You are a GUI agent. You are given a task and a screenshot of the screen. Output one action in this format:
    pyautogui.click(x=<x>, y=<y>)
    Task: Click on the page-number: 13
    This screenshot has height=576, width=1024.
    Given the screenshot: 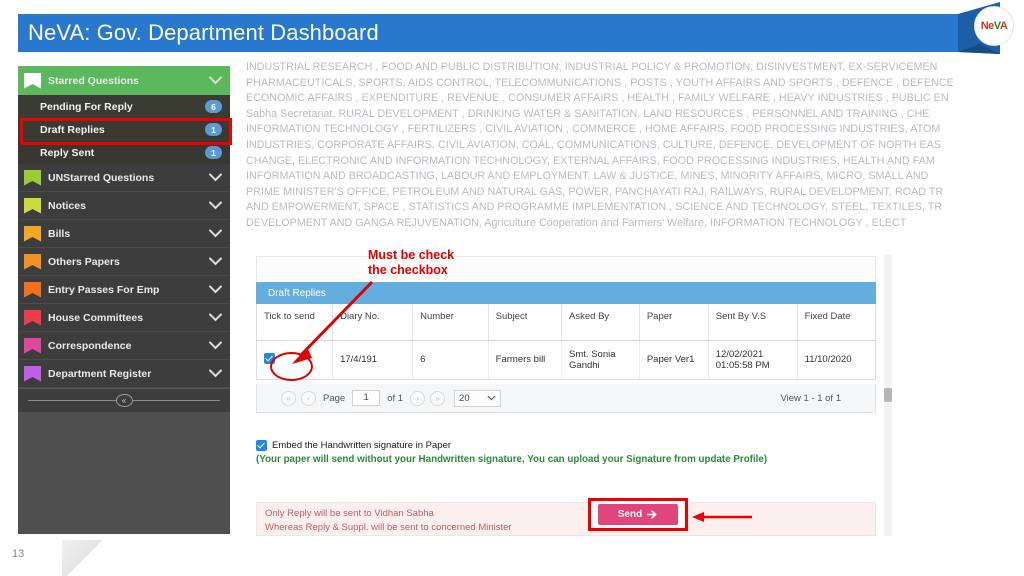 What is the action you would take?
    pyautogui.click(x=18, y=554)
    